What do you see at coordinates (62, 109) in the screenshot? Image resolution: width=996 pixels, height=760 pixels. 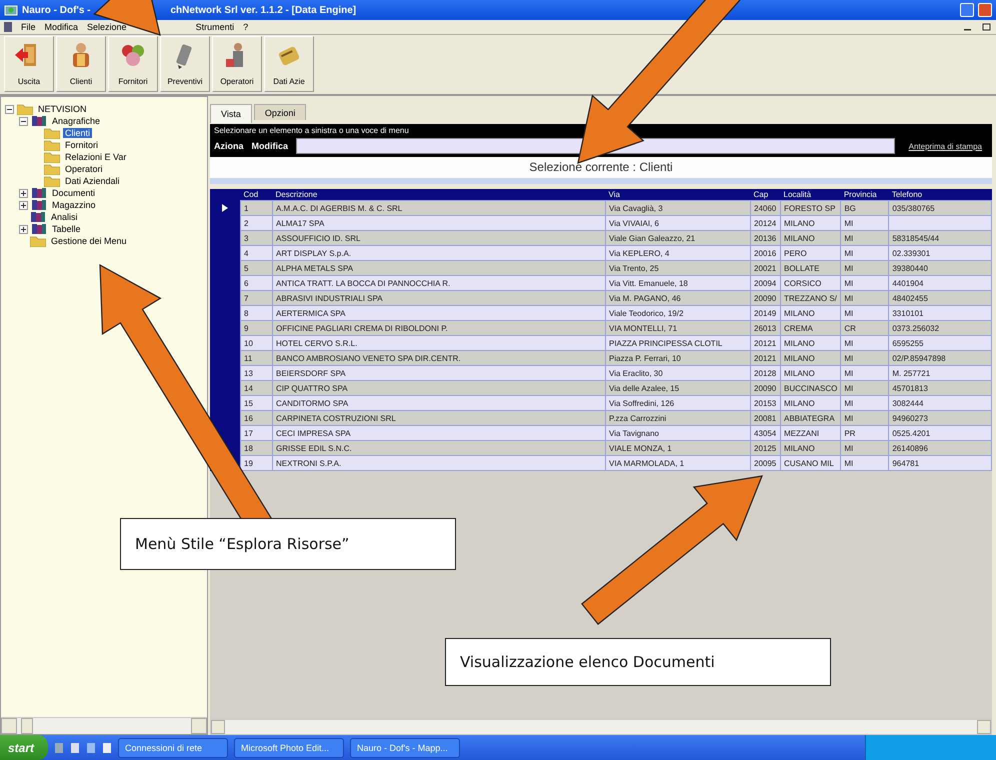 I see `tree-item: NETVISION` at bounding box center [62, 109].